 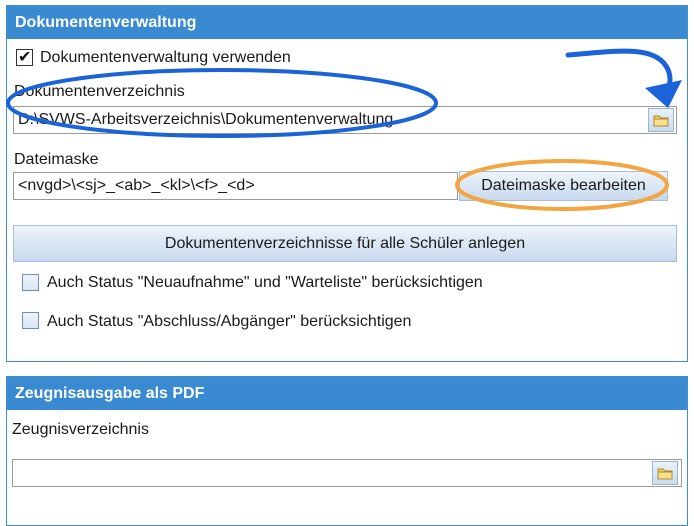 I want to click on use-doc-management-checkbox: ✔, so click(x=24, y=57).